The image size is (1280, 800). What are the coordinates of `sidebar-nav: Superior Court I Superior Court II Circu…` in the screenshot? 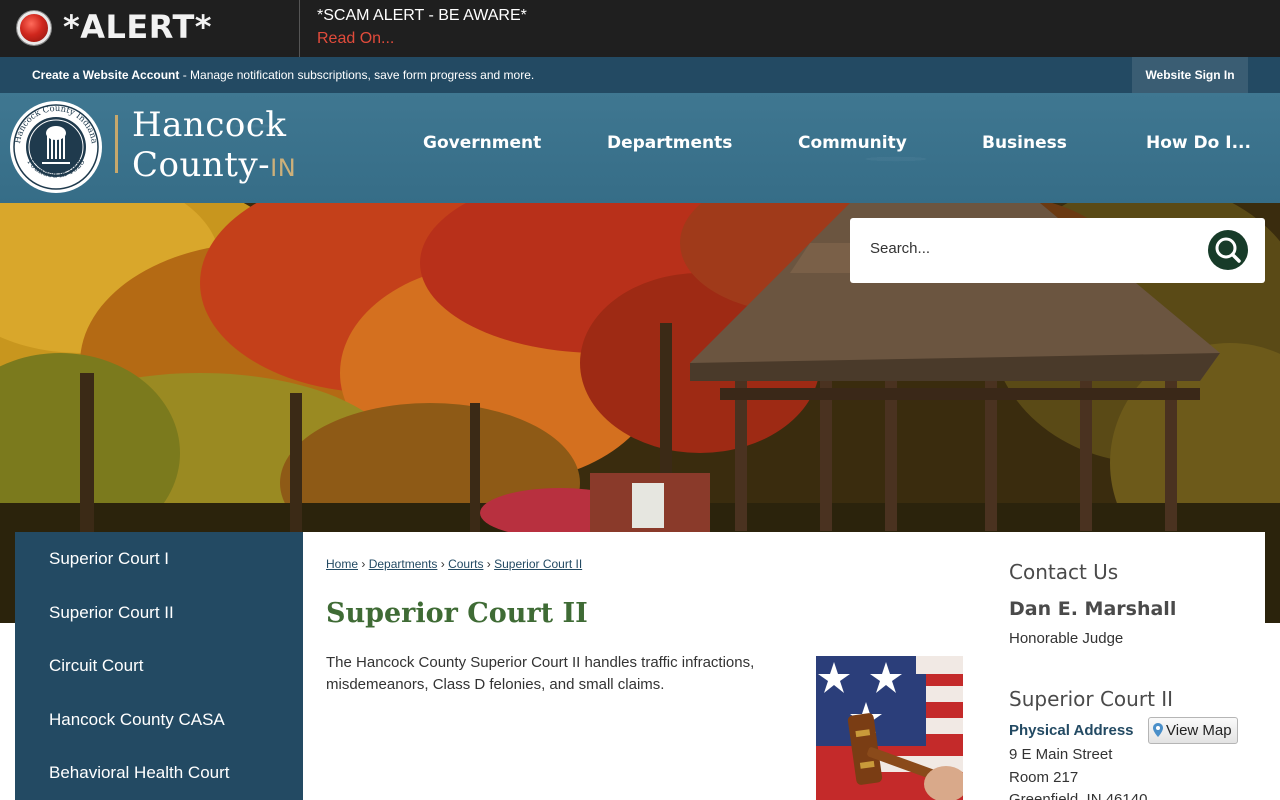 It's located at (159, 666).